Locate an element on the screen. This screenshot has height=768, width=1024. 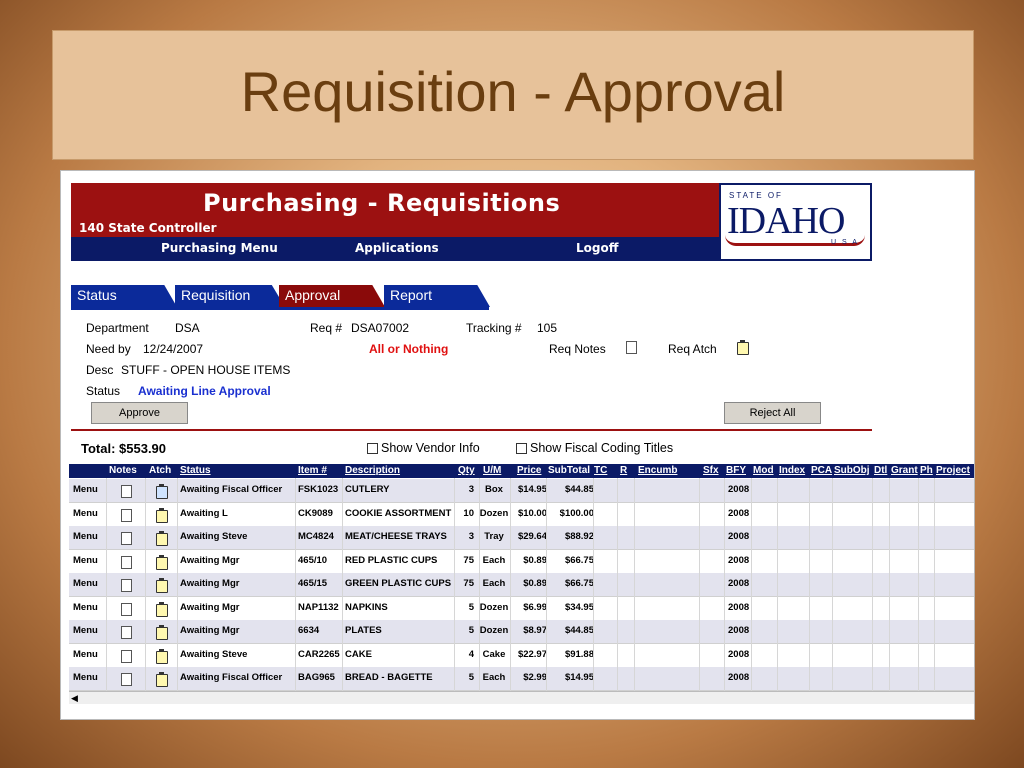
req-attachment-icon is located at coordinates (743, 347).